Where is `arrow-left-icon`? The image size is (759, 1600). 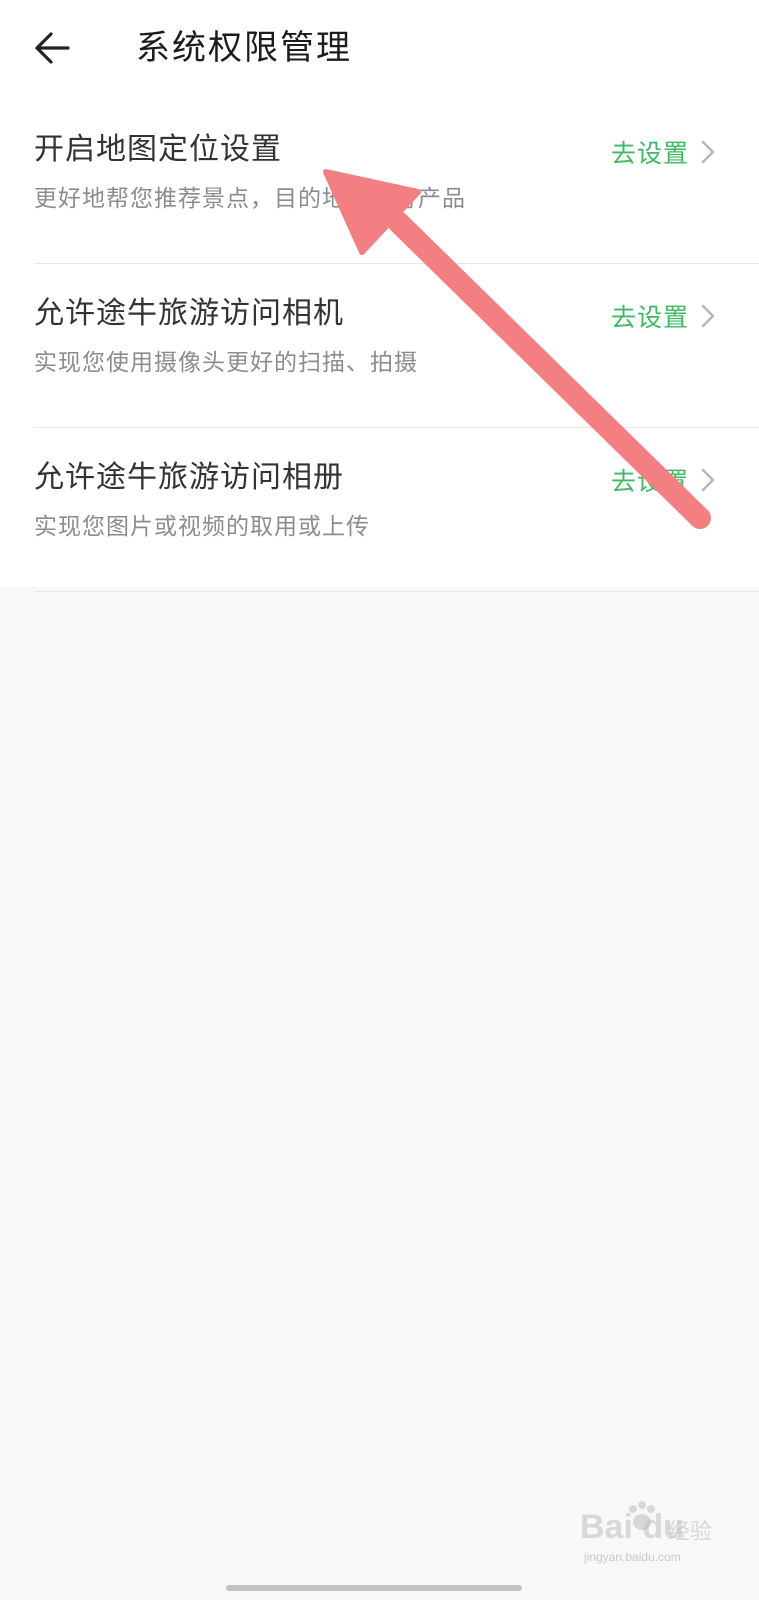
arrow-left-icon is located at coordinates (52, 48).